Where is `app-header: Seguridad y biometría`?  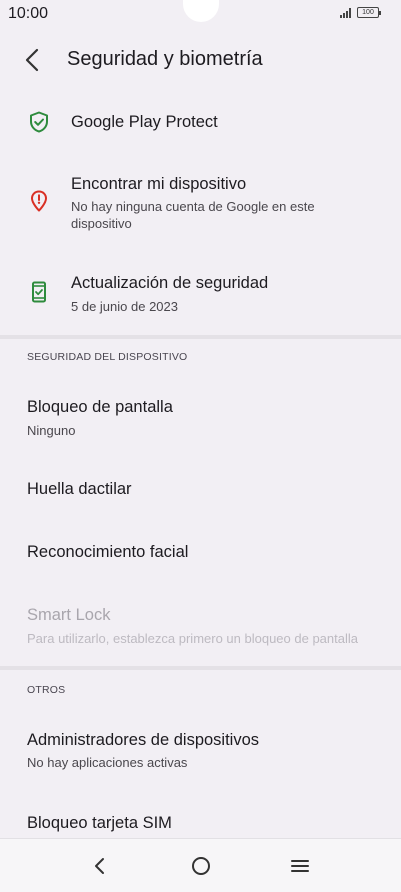 app-header: Seguridad y biometría is located at coordinates (200, 60).